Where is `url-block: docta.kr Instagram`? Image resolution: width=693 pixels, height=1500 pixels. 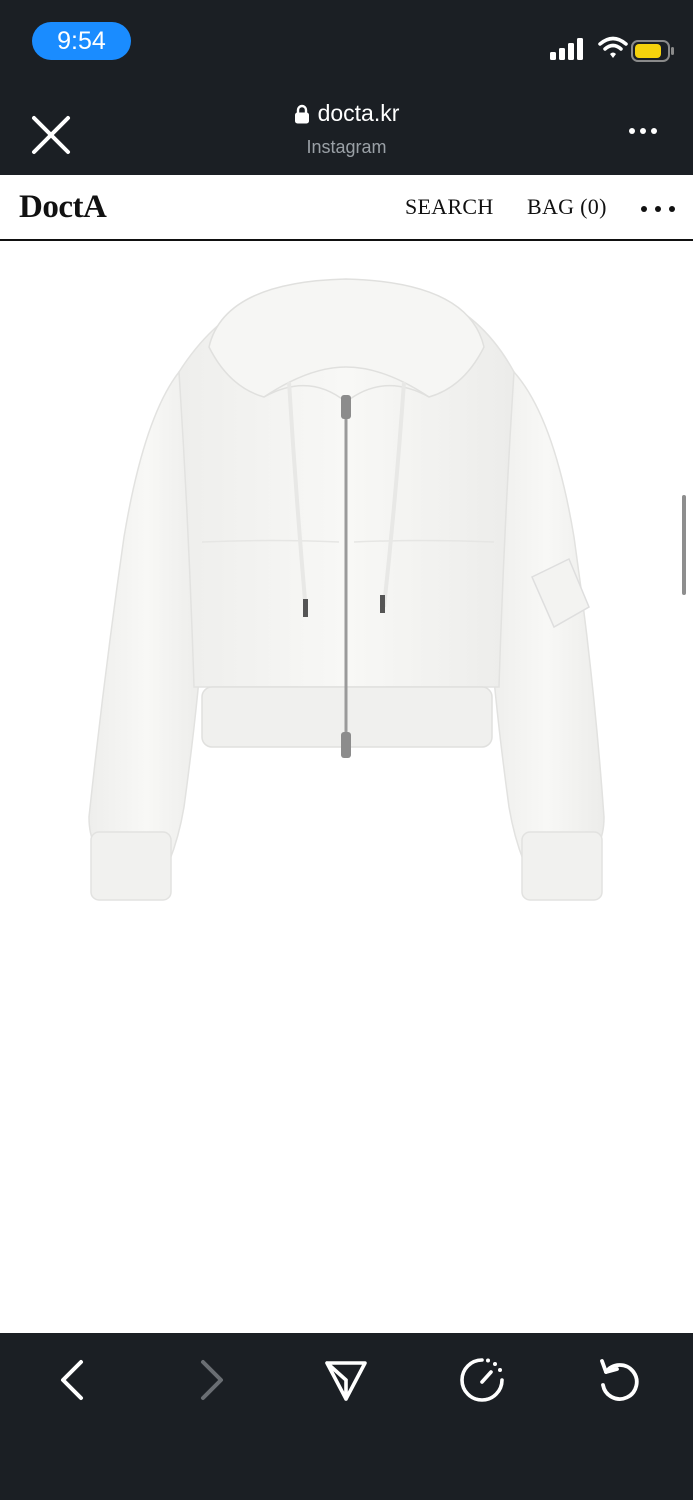 url-block: docta.kr Instagram is located at coordinates (346, 129).